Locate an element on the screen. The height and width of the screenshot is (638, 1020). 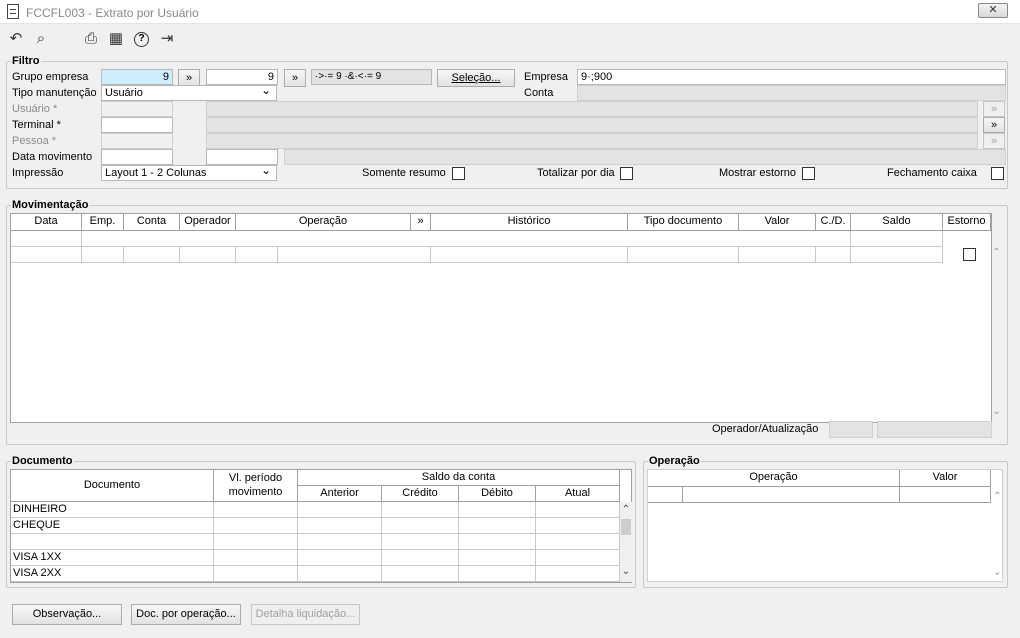
col-estorno: Estorno is located at coordinates (967, 222).